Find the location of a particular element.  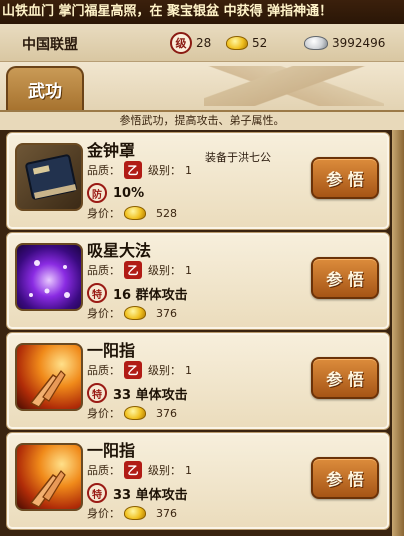

silver-ingot-icon is located at coordinates (316, 43).